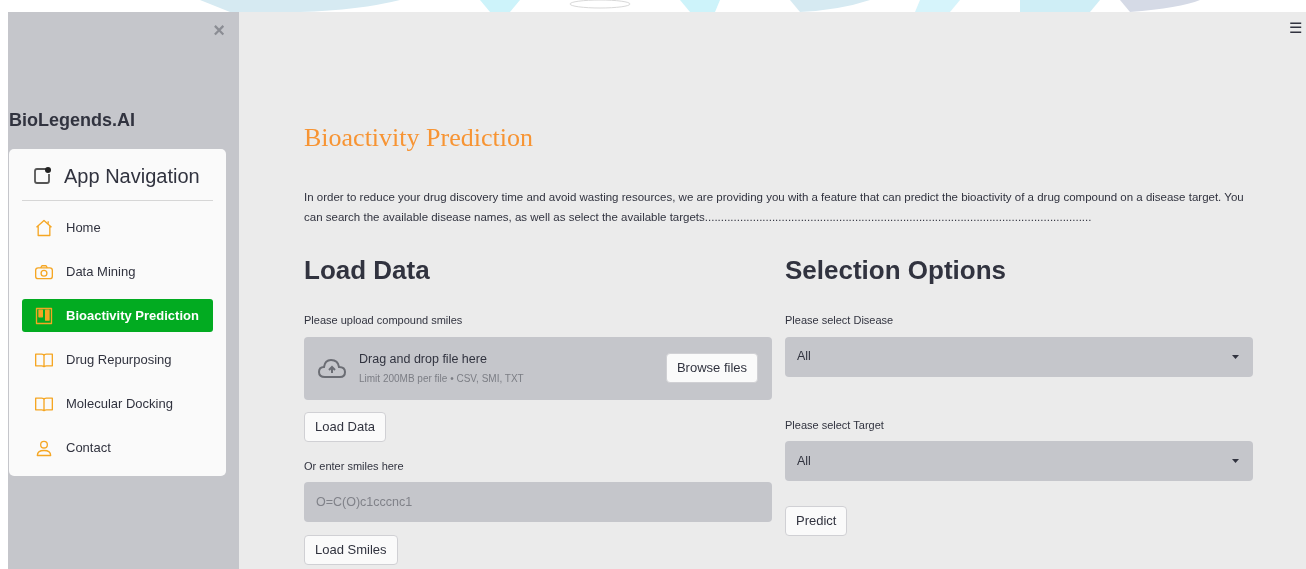 Image resolution: width=1306 pixels, height=569 pixels. What do you see at coordinates (840, 320) in the screenshot?
I see `field-label: Please select Disease` at bounding box center [840, 320].